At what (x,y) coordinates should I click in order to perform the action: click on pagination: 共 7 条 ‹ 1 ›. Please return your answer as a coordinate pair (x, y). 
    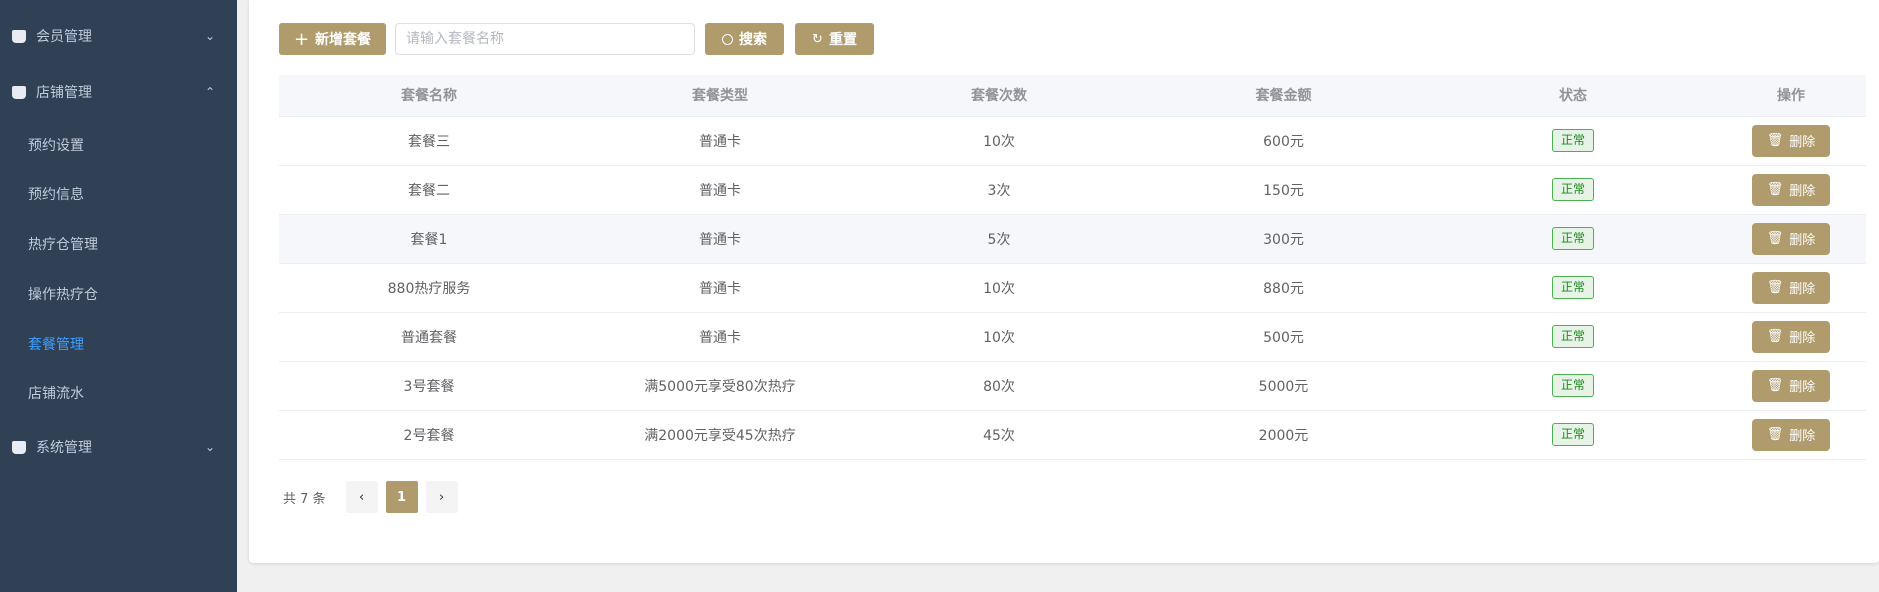
    Looking at the image, I should click on (370, 497).